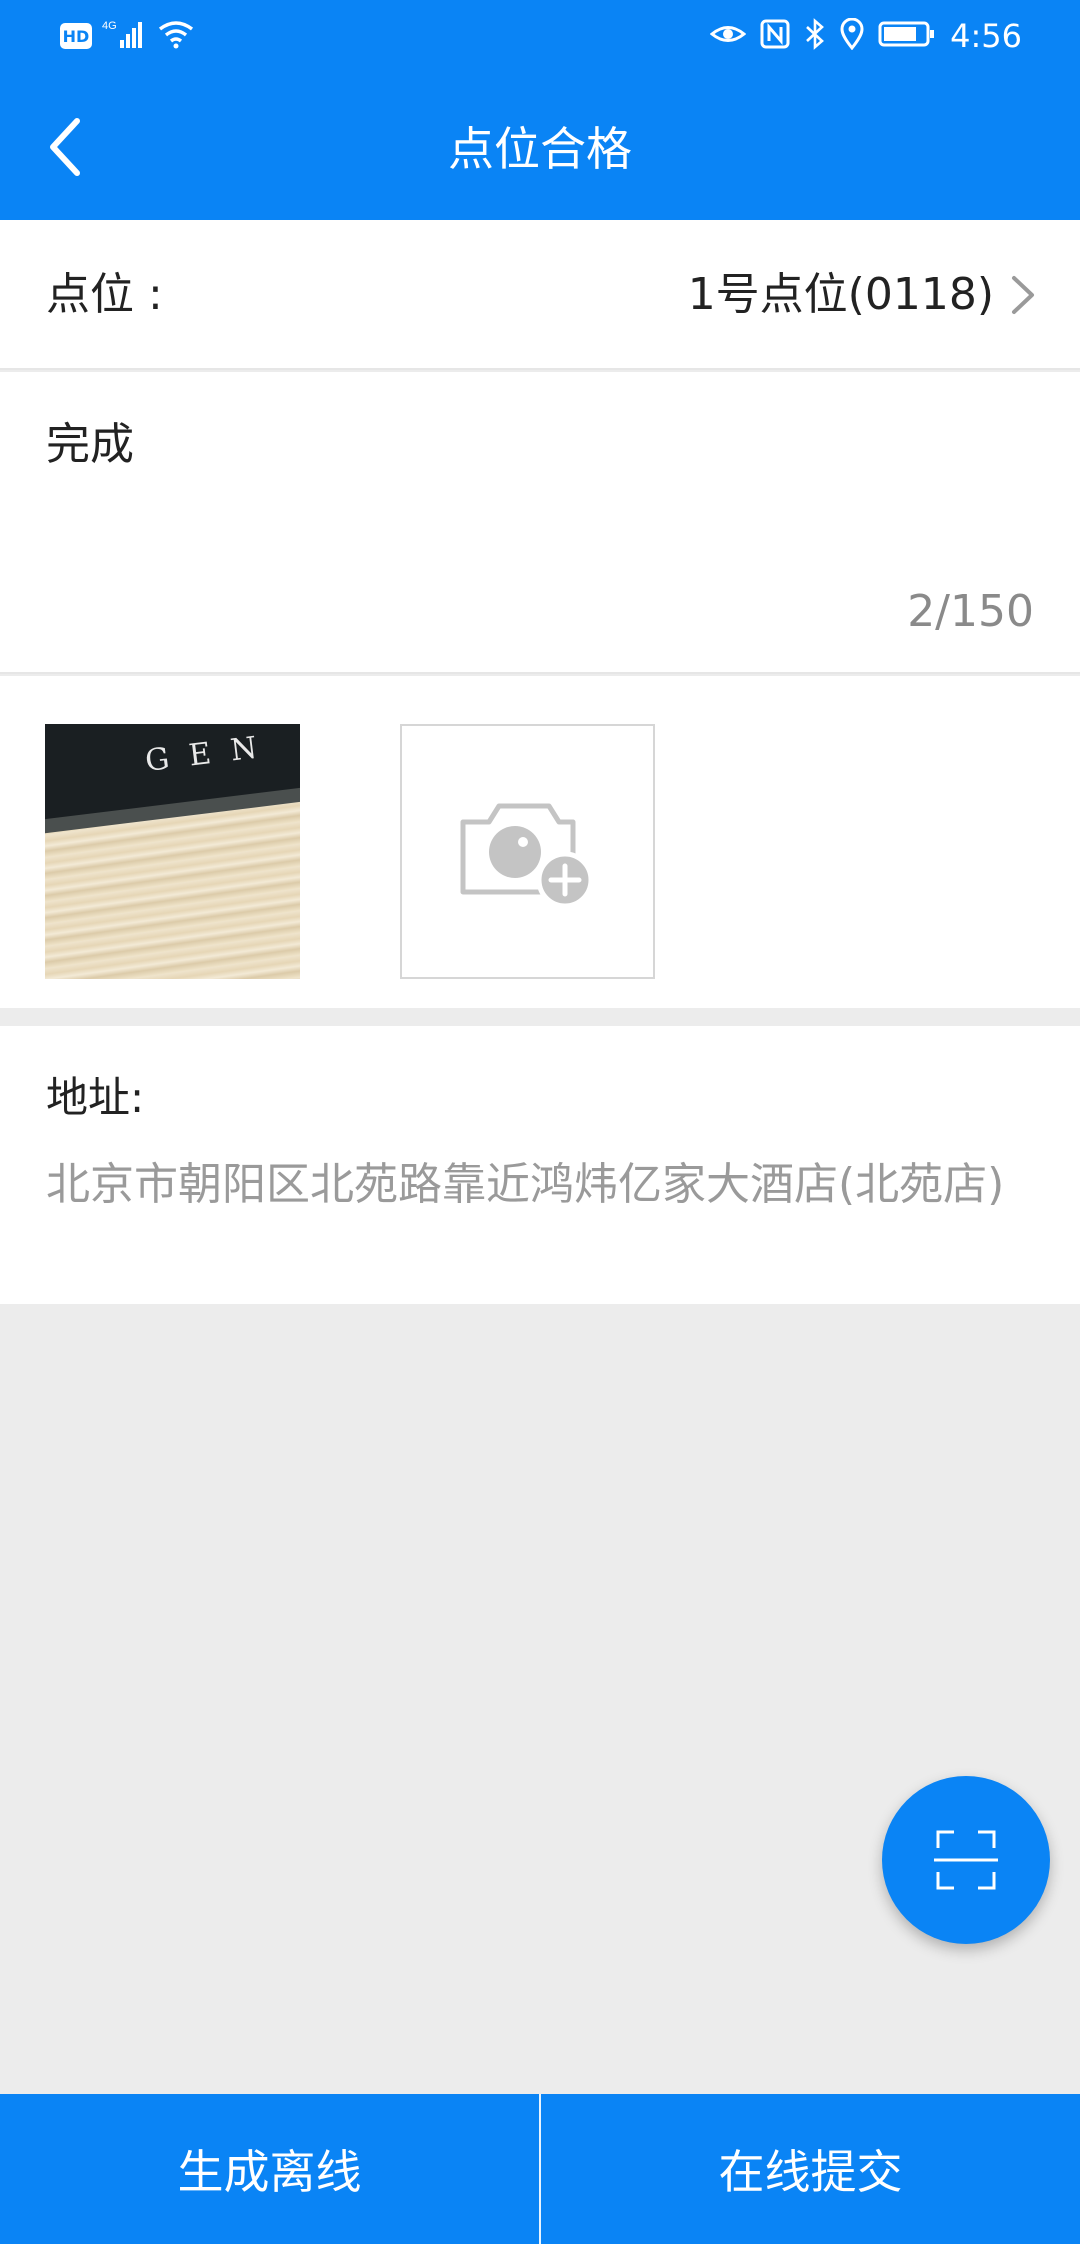 The height and width of the screenshot is (2244, 1080). I want to click on generate-offline-button: 生成离线, so click(269, 2169).